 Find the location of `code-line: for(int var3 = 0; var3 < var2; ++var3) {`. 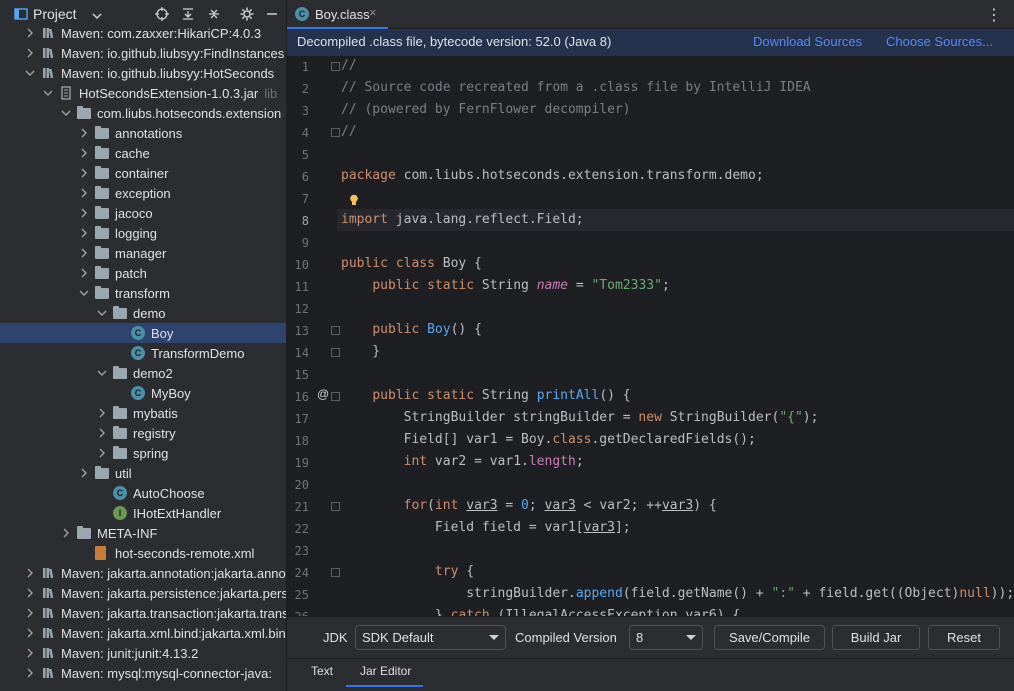

code-line: for(int var3 = 0; var3 < var2; ++var3) { is located at coordinates (529, 505).